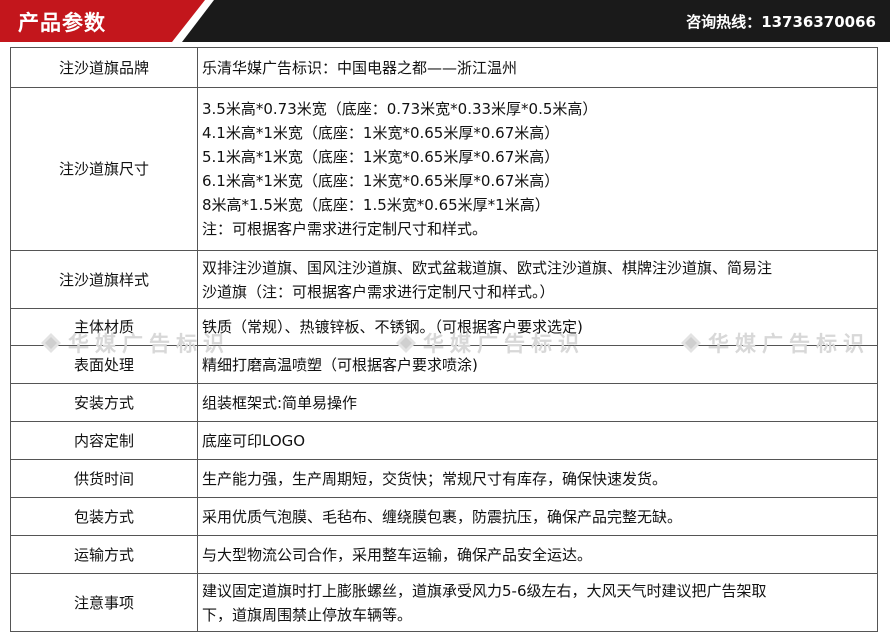 The height and width of the screenshot is (643, 890). I want to click on param-line: 4.1米高*1米宽（底座：1米宽*0.65米厚*0.67米高）, so click(381, 133).